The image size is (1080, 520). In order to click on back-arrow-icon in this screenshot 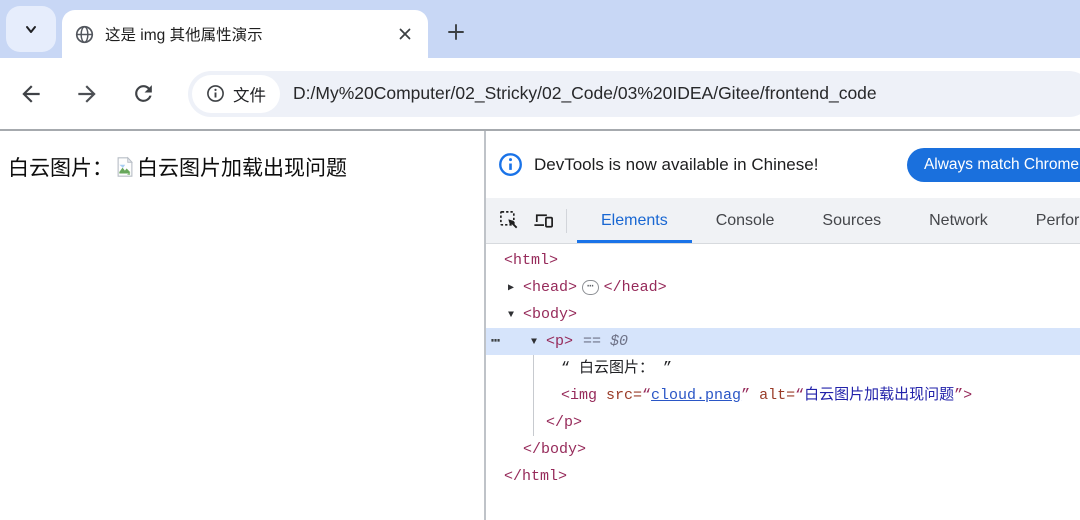, I will do `click(31, 93)`.